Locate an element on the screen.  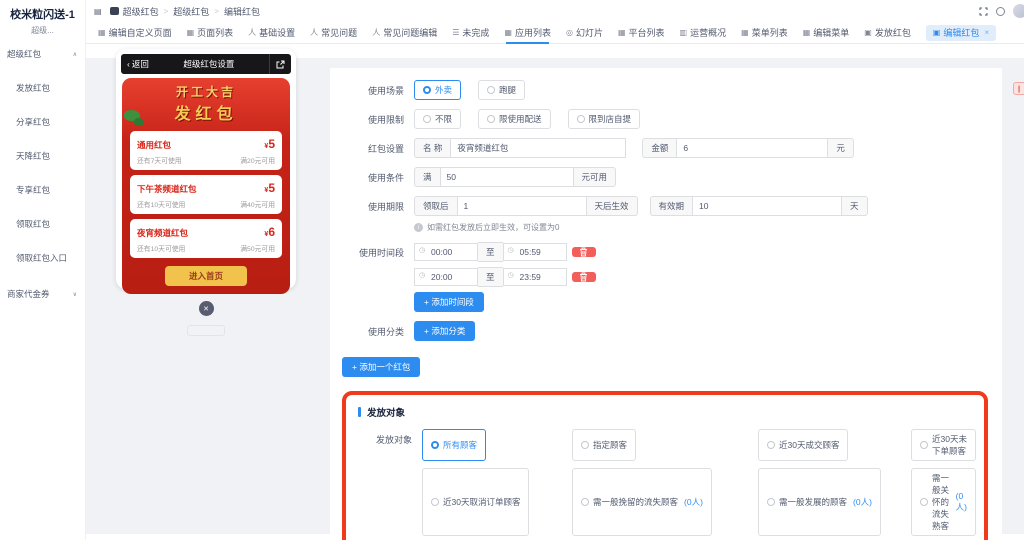
chevron-down-icon: ∨ is located at coordinates (74, 294).